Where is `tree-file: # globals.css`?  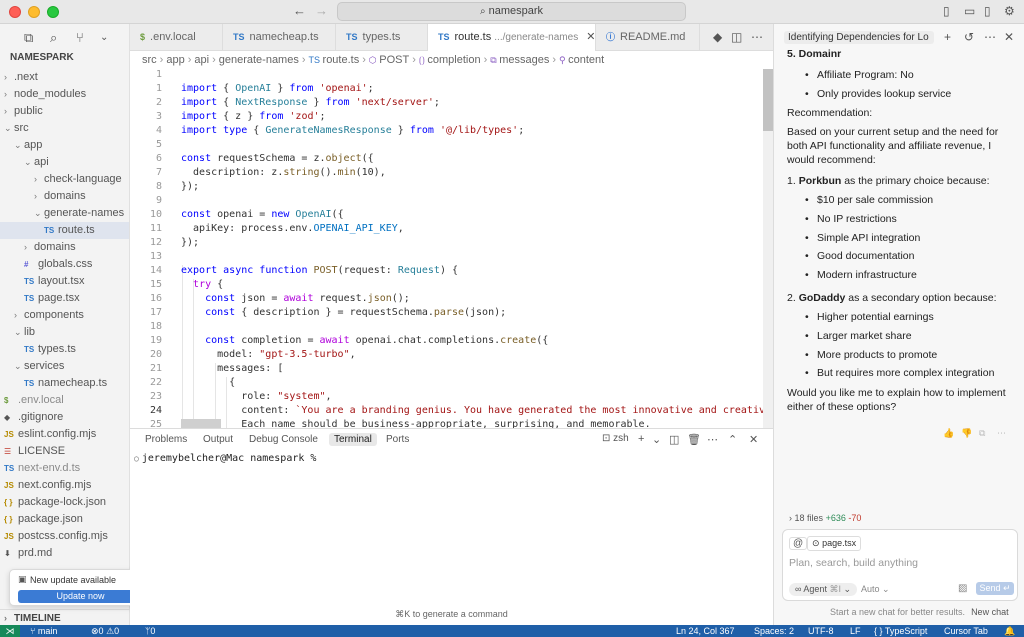
tree-file: # globals.css is located at coordinates (64, 264).